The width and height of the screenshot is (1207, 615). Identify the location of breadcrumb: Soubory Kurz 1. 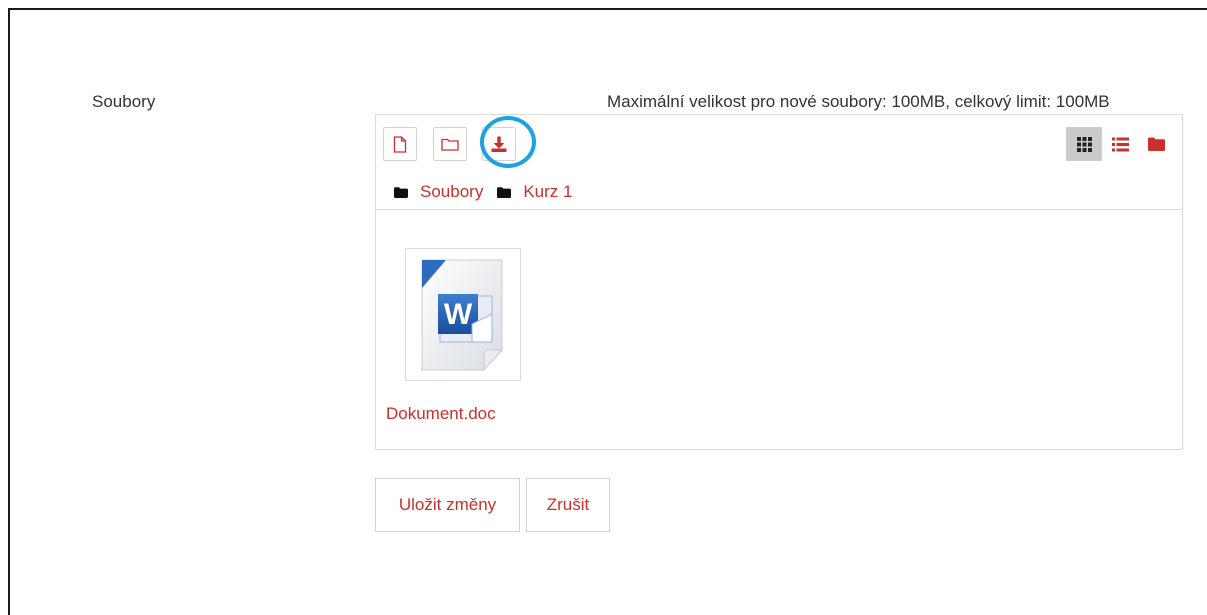
(490, 192).